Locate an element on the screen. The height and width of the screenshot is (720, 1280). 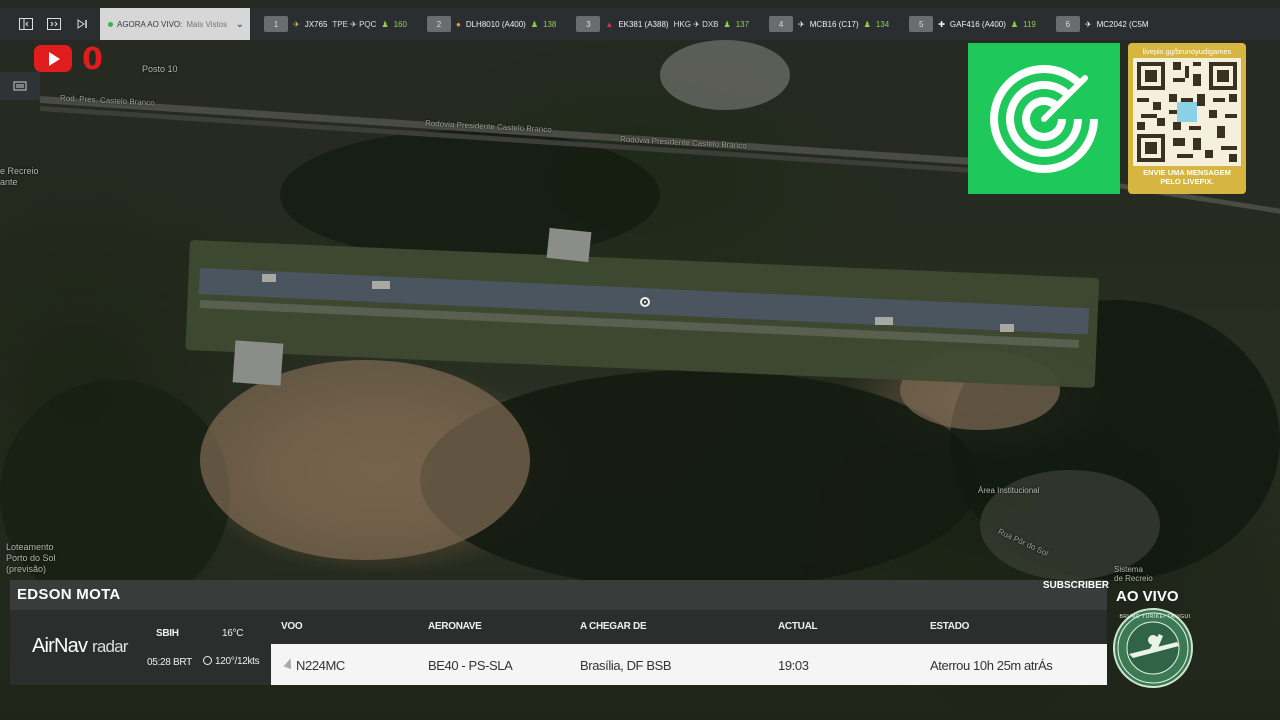
brand-sub: radar is located at coordinates (109, 646).